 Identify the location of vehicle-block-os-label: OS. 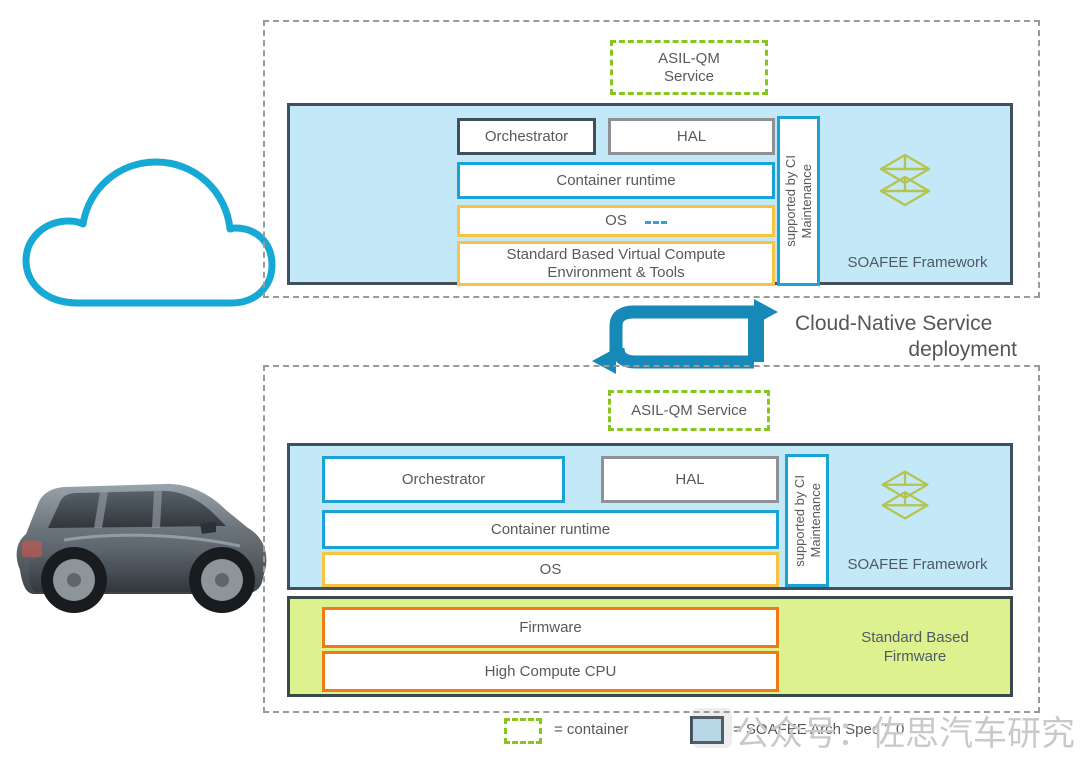
(550, 569).